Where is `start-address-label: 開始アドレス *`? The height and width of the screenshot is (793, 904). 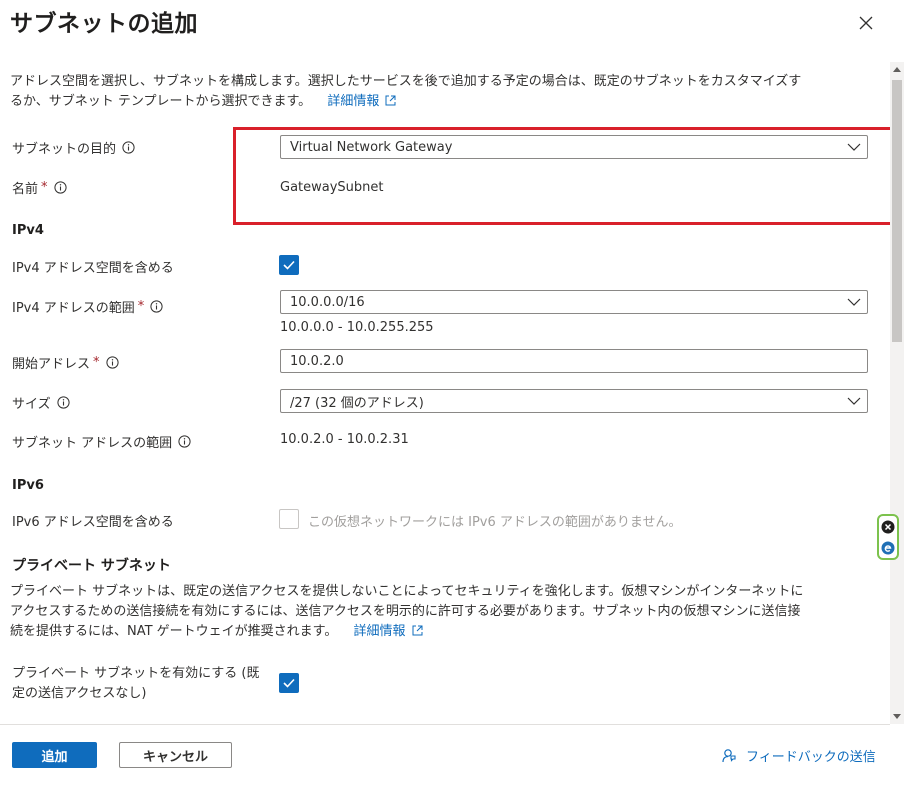
start-address-label: 開始アドレス * is located at coordinates (65, 362).